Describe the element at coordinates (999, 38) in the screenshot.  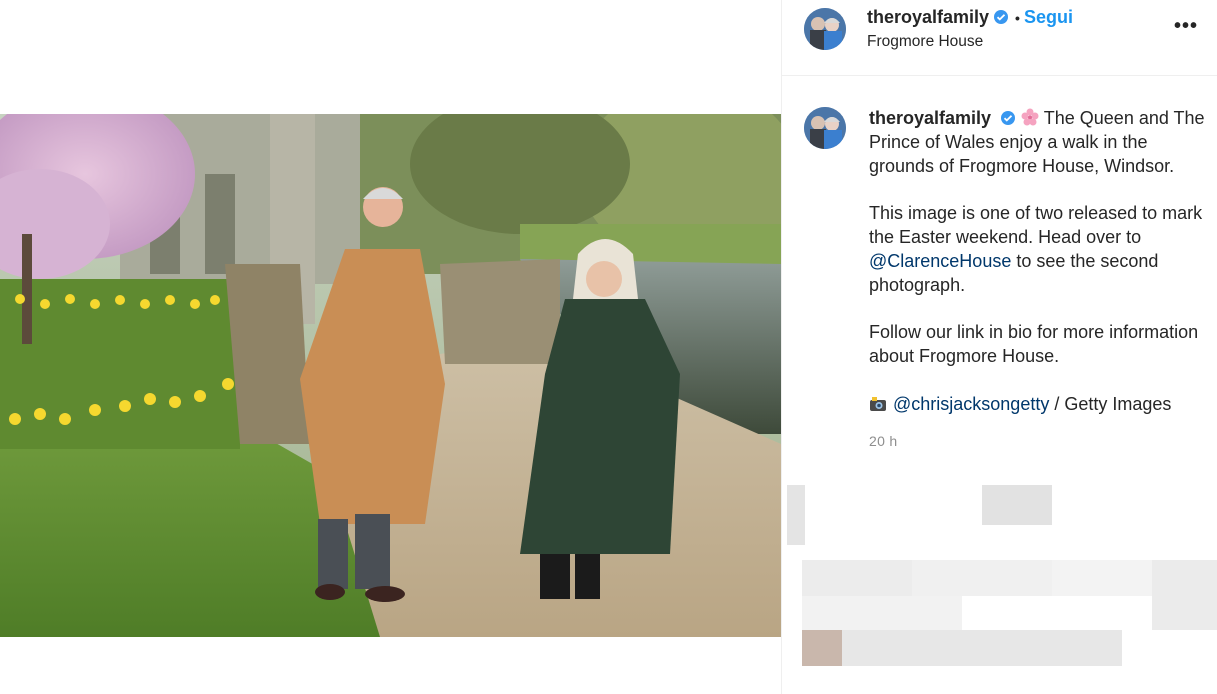
I see `post-header: theroyalfamily • Segui Frogmore House •••` at that location.